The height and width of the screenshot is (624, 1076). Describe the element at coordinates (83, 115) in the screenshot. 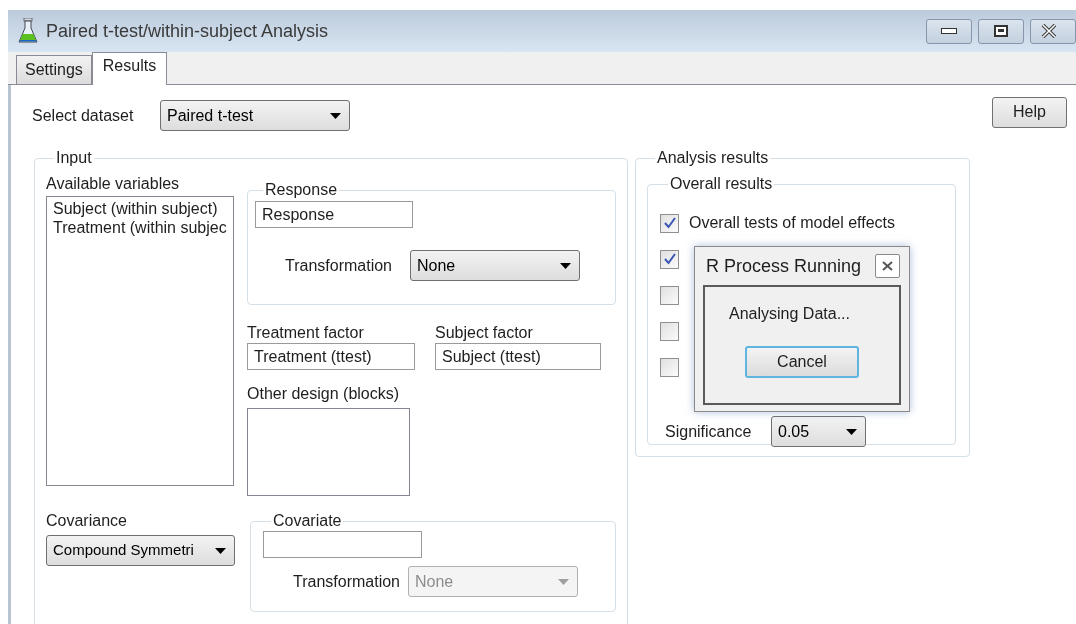

I see `dataset-label: Select dataset` at that location.